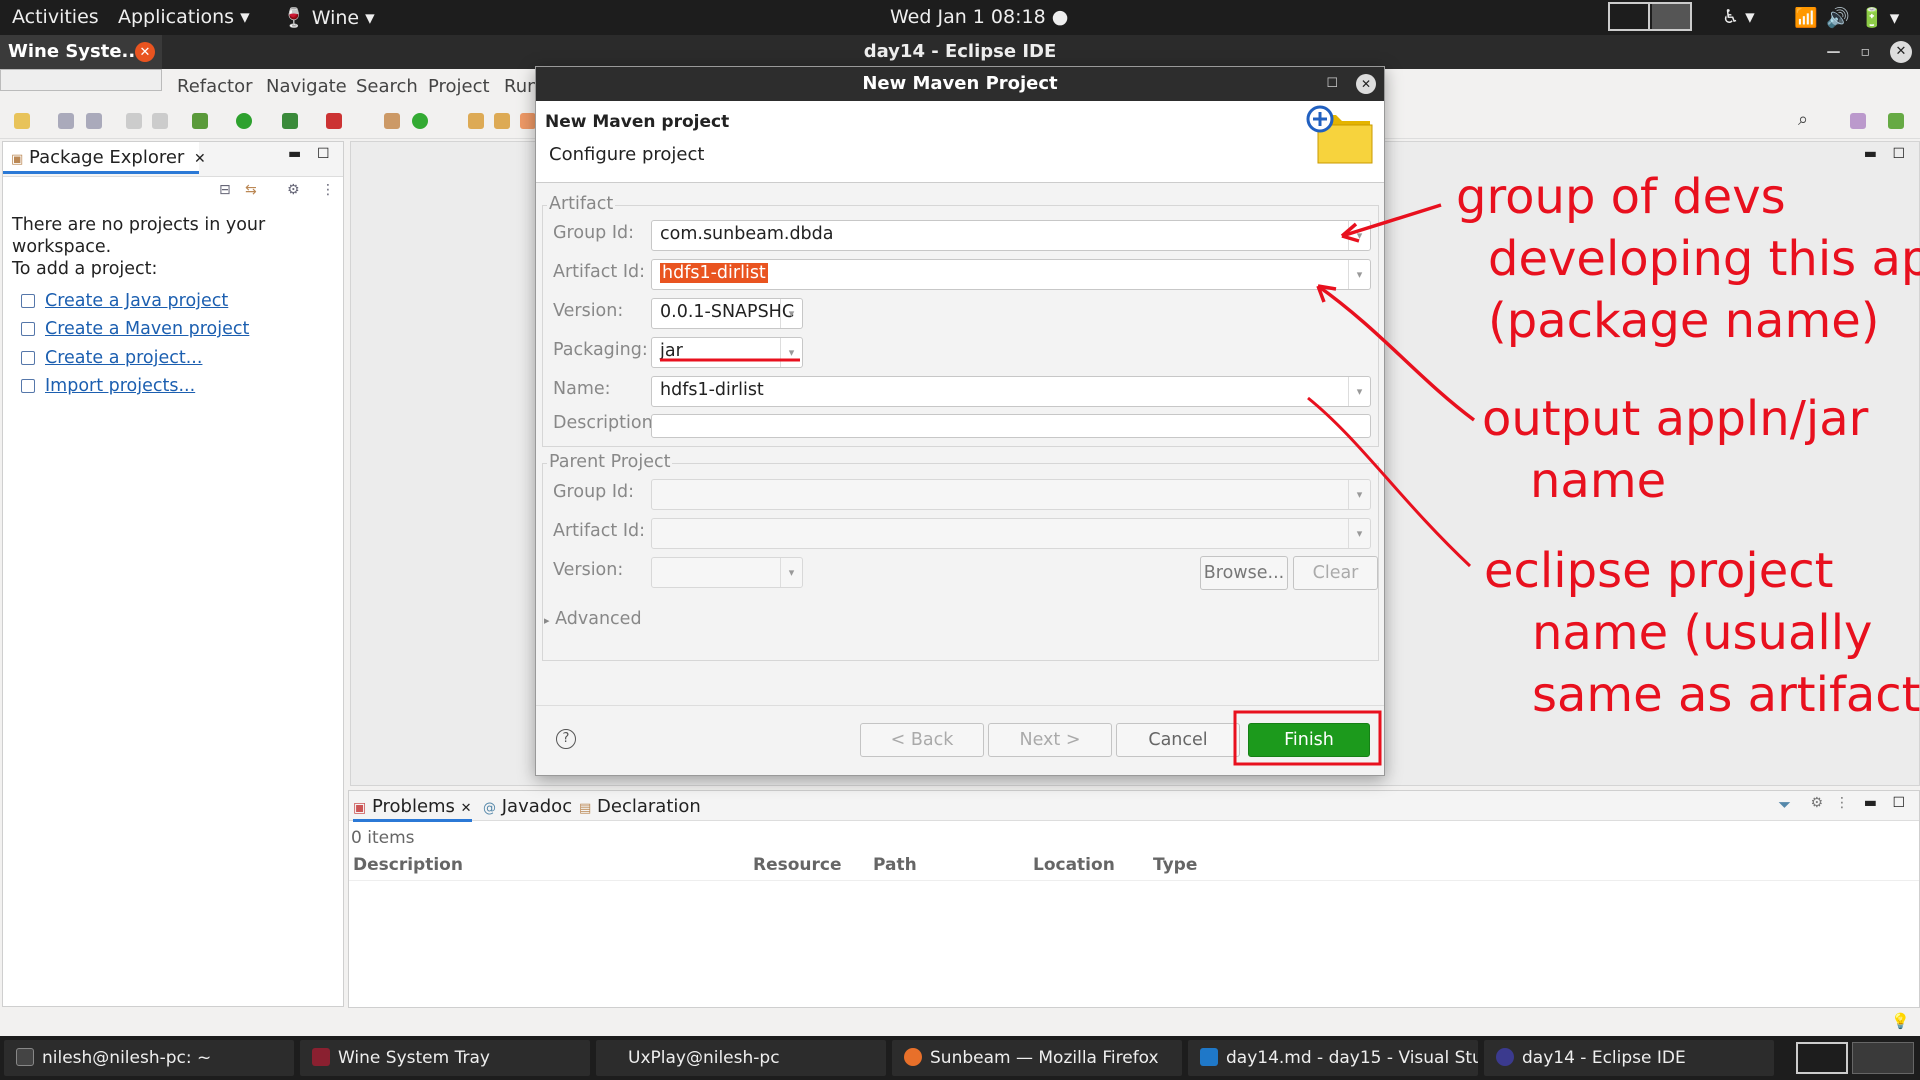 Image resolution: width=1920 pixels, height=1080 pixels. I want to click on new-icon, so click(22, 121).